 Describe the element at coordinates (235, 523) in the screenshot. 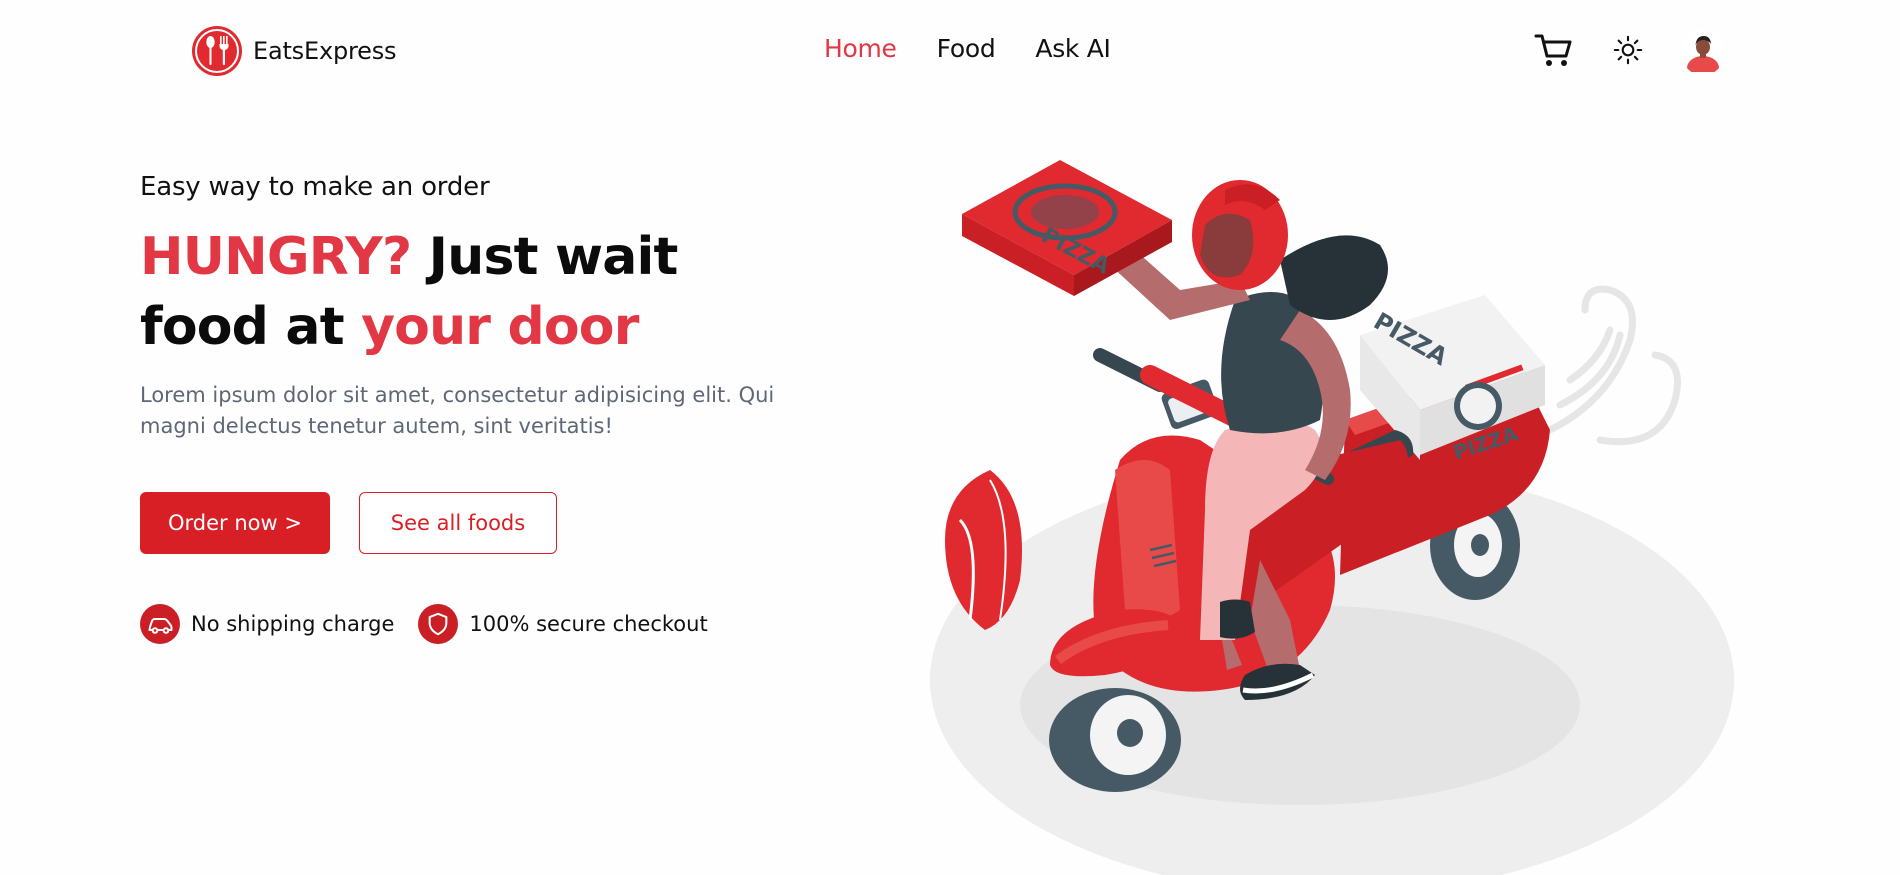

I see `order-now-button: Order now >` at that location.